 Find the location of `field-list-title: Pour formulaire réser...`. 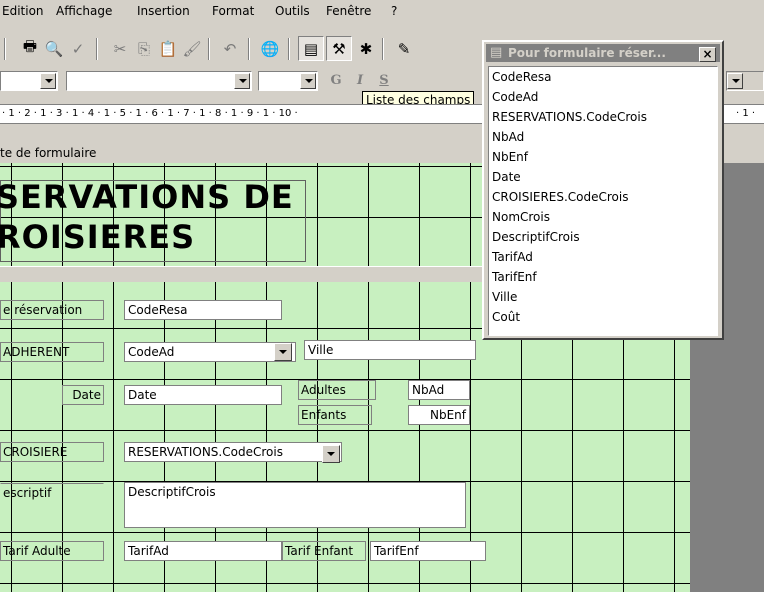

field-list-title: Pour formulaire réser... is located at coordinates (587, 53).